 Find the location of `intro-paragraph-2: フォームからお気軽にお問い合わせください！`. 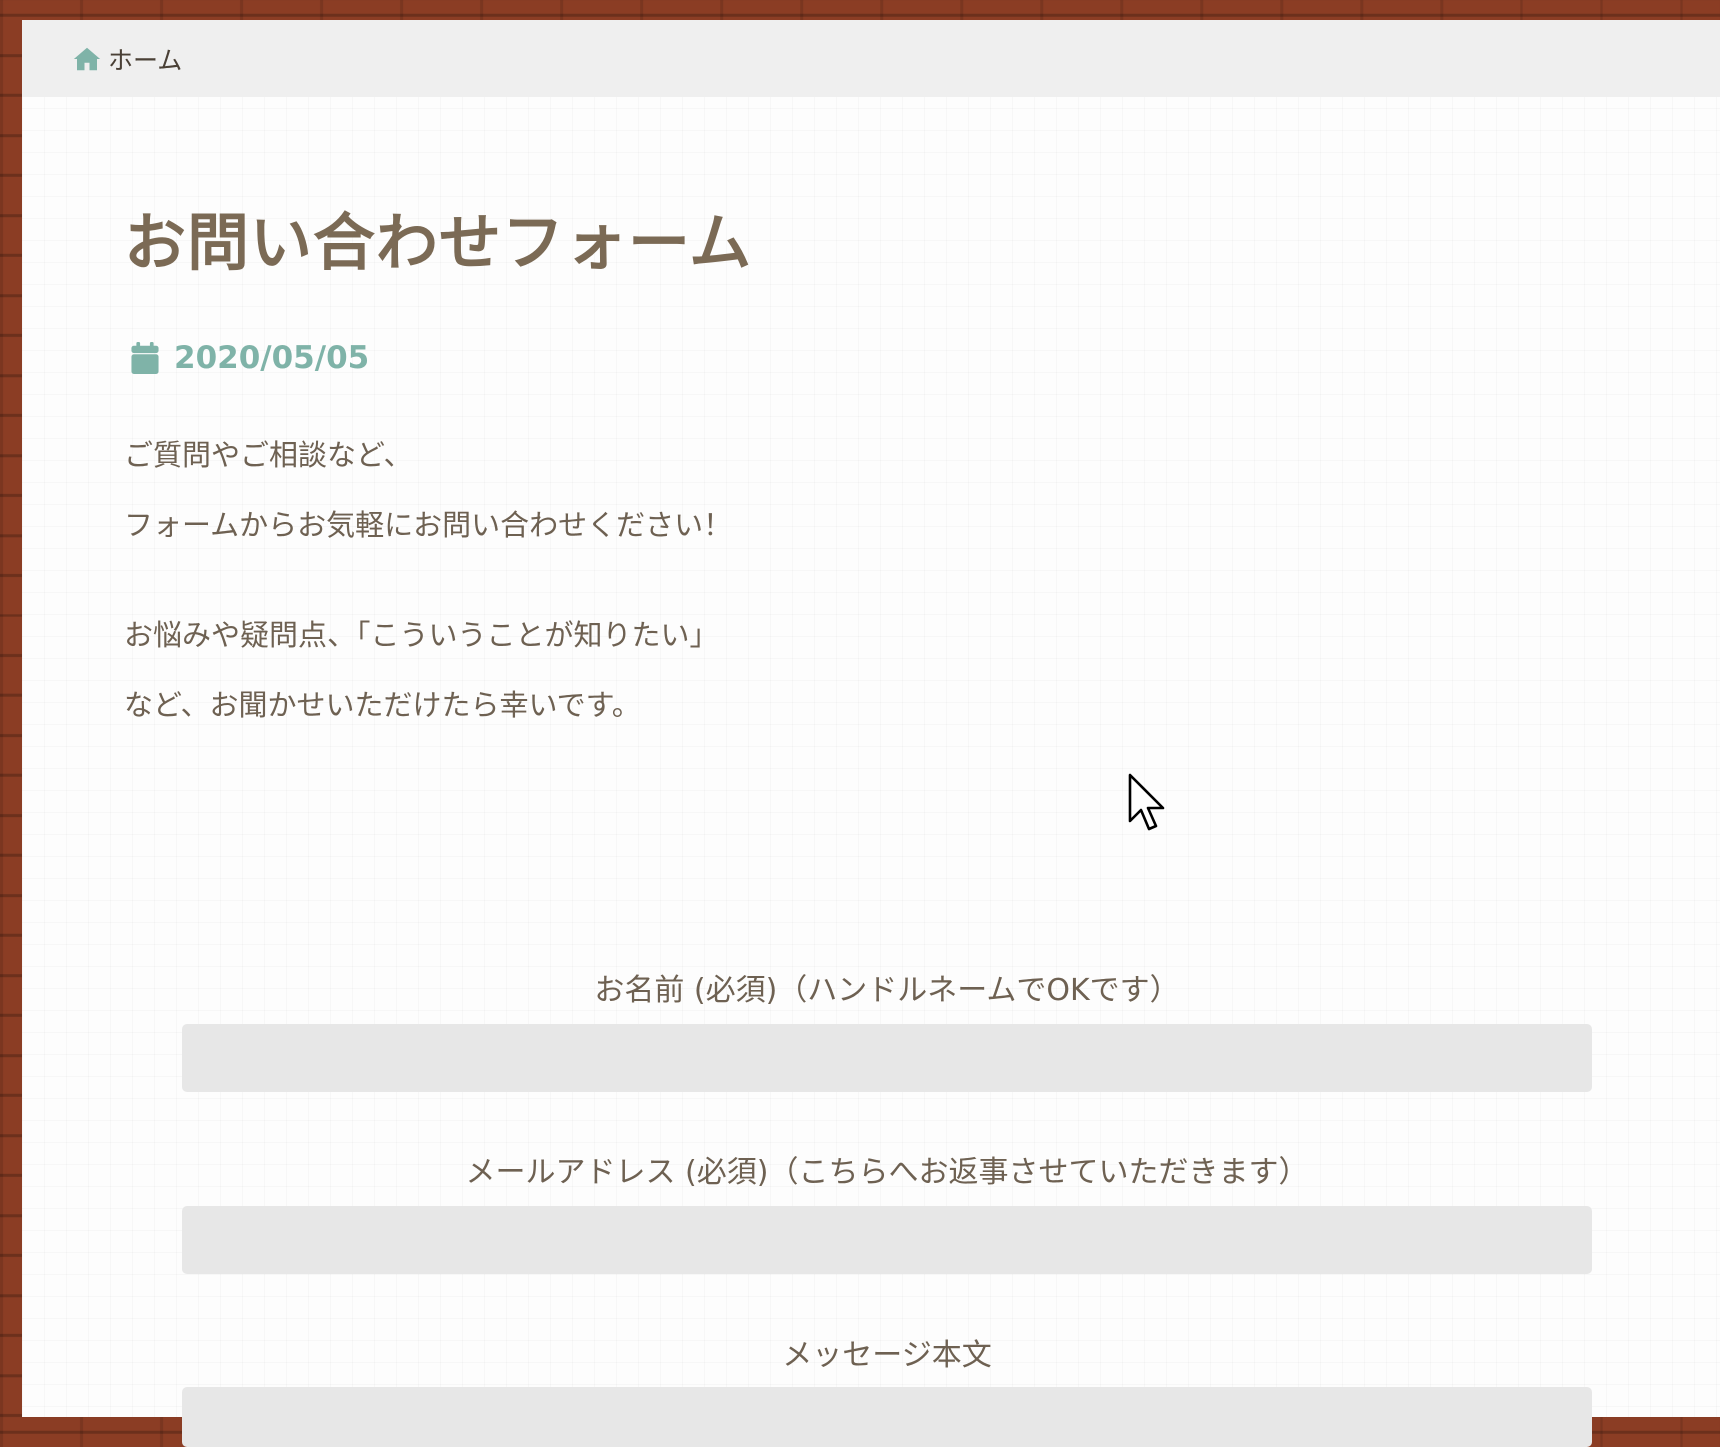

intro-paragraph-2: フォームからお気軽にお問い合わせください！ is located at coordinates (428, 525).